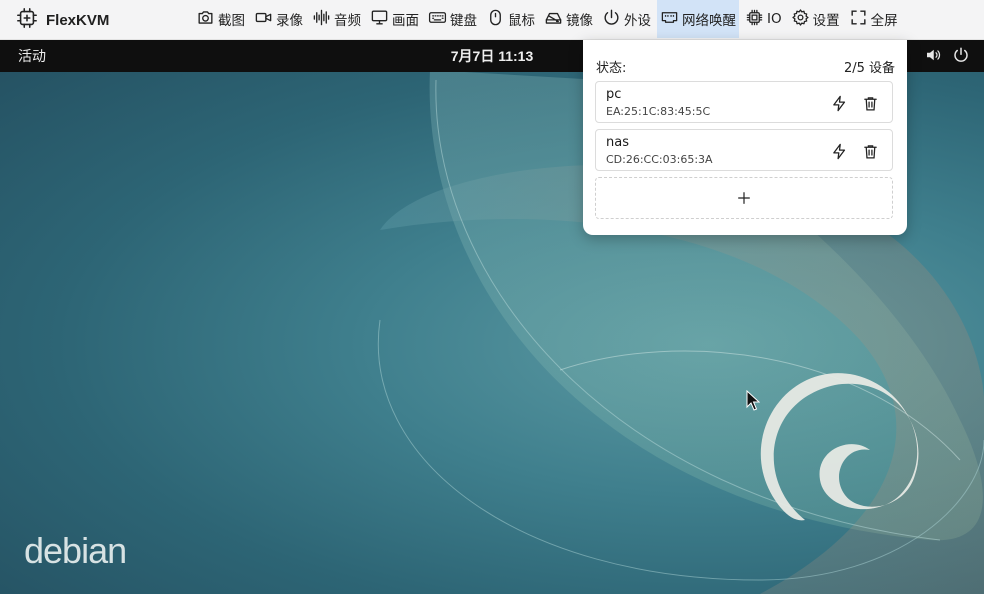 The width and height of the screenshot is (984, 594). Describe the element at coordinates (745, 66) in the screenshot. I see `status-row: 状态: 2/5 设备` at that location.